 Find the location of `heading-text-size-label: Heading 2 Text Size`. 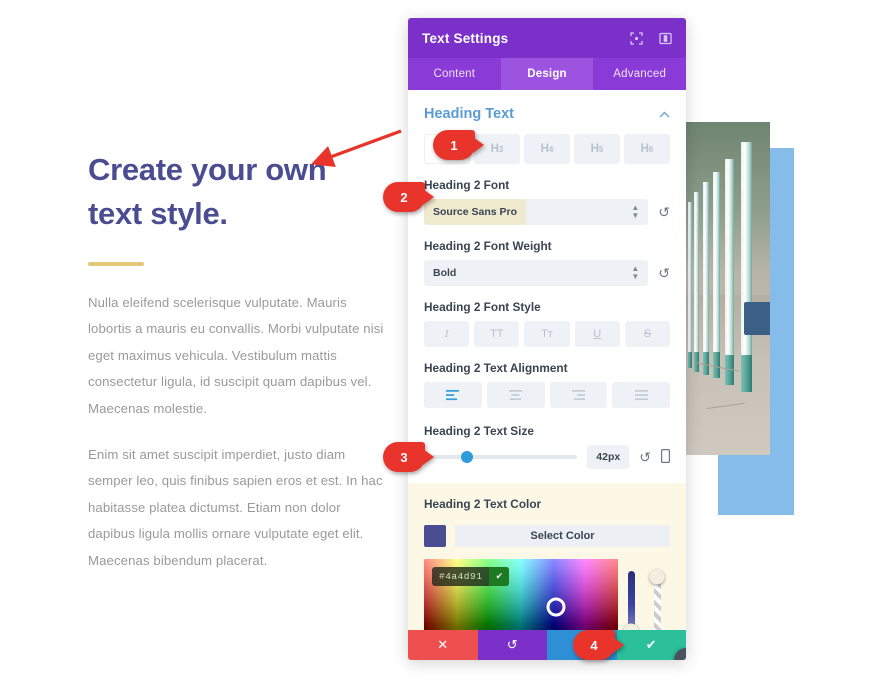

heading-text-size-label: Heading 2 Text Size is located at coordinates (479, 431).